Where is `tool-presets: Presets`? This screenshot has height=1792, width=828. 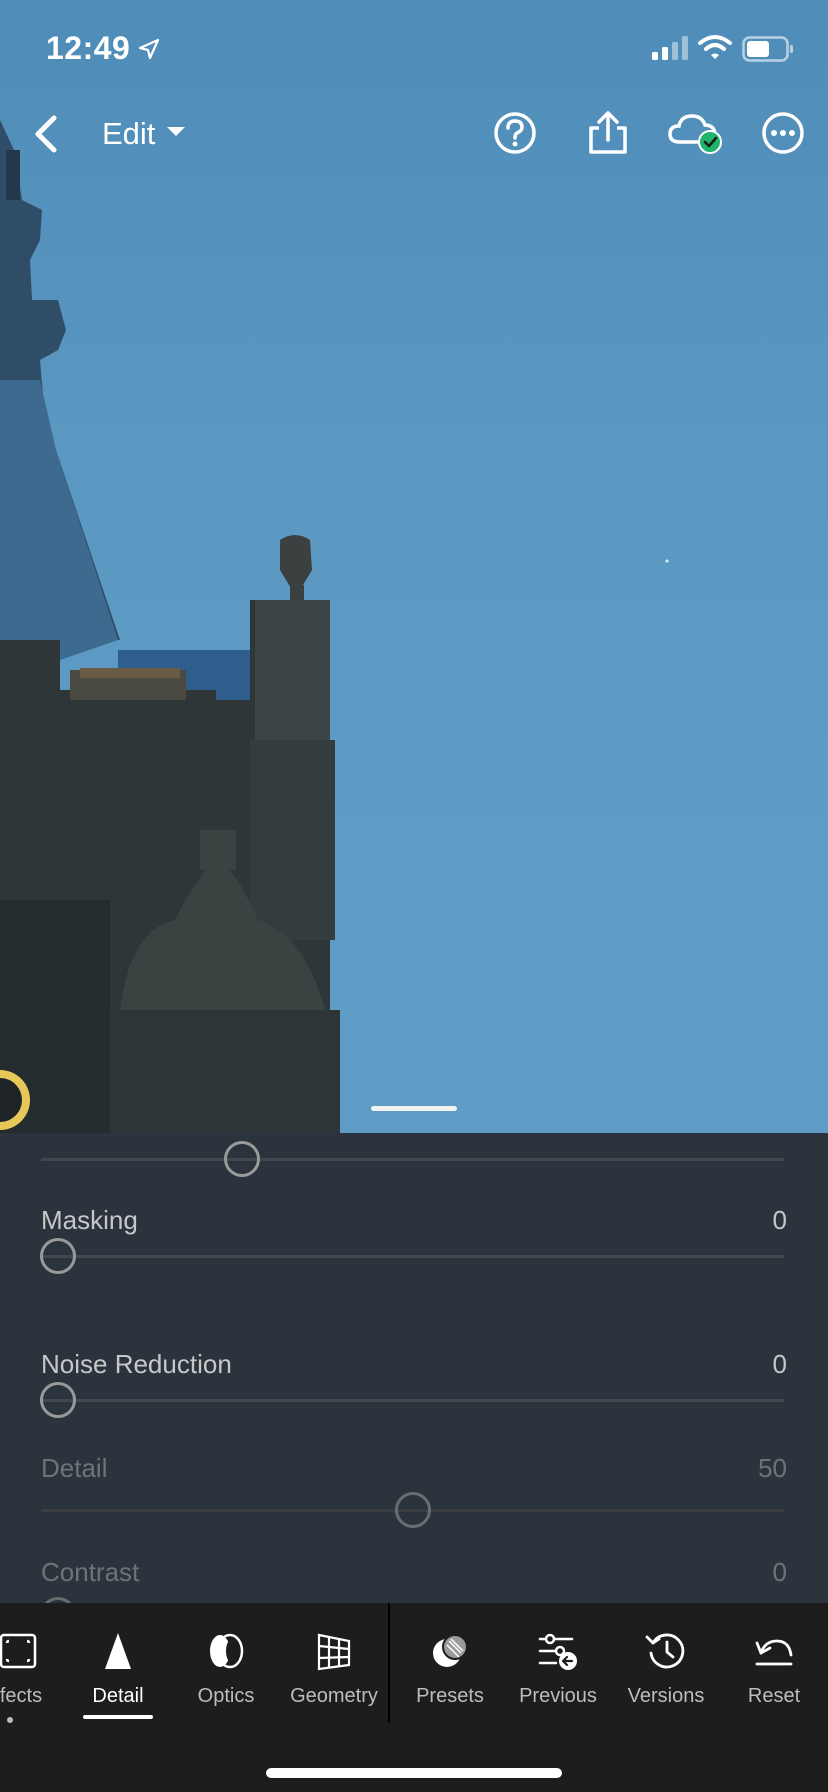
tool-presets: Presets is located at coordinates (450, 1663).